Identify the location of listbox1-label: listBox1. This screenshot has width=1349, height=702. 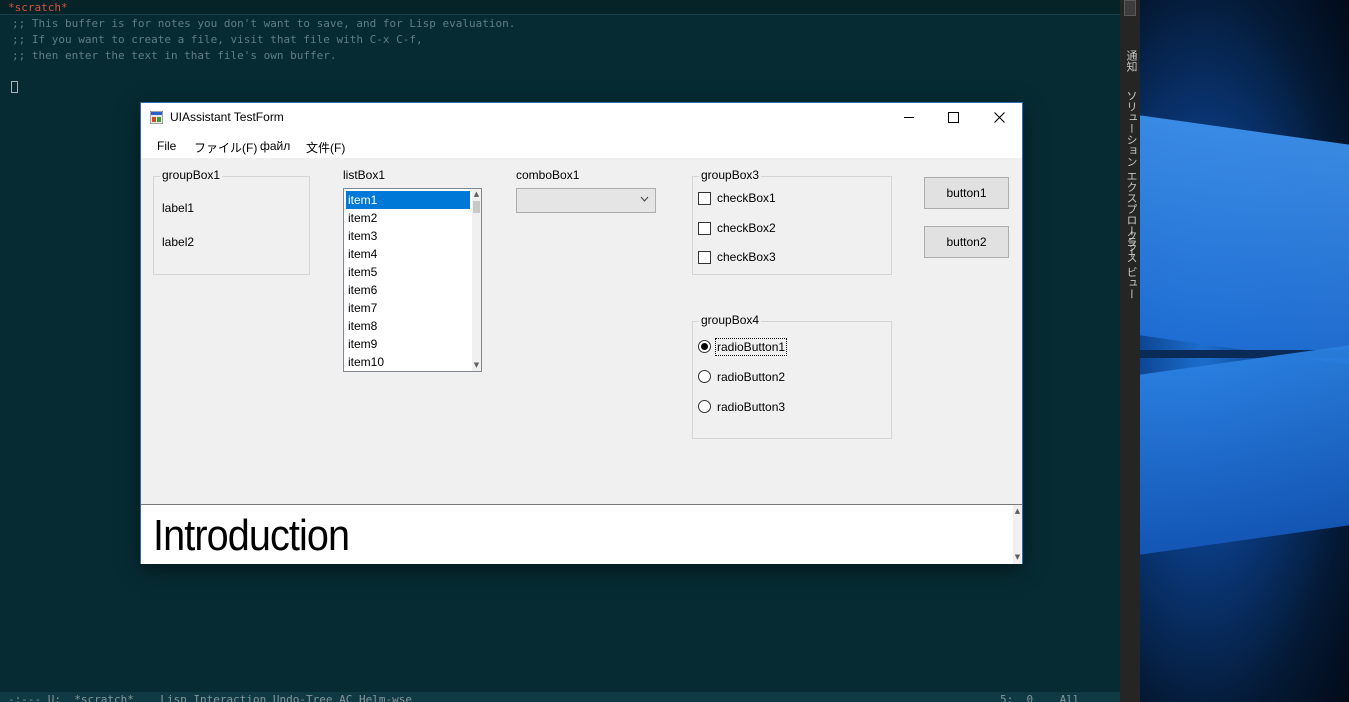
(364, 175).